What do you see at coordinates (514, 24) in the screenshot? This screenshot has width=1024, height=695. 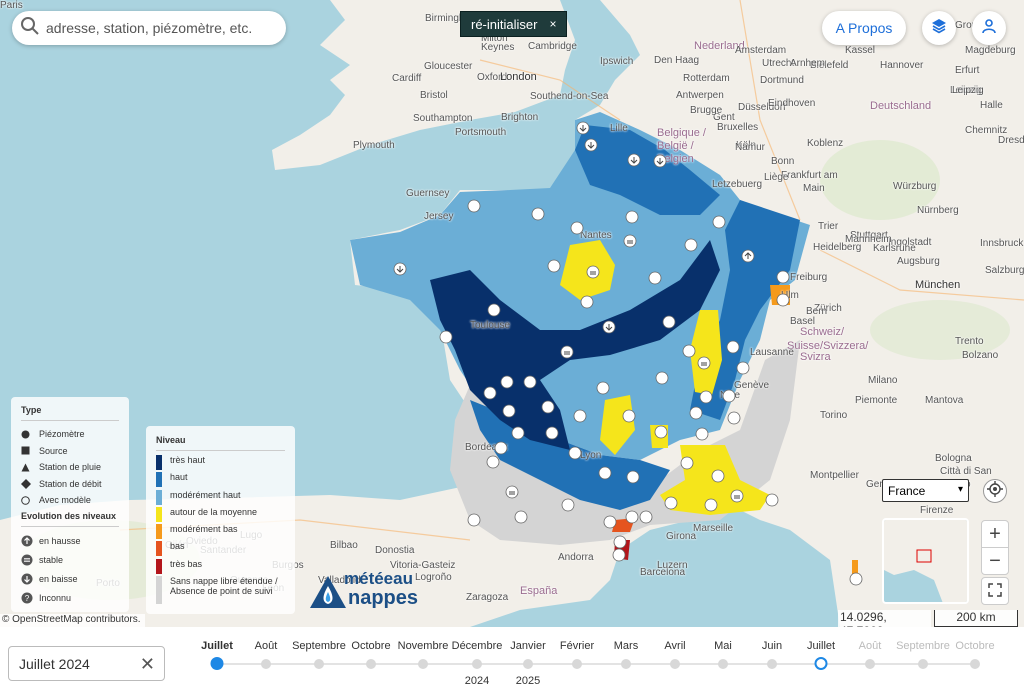 I see `reset-button: ré-initialiser ×` at bounding box center [514, 24].